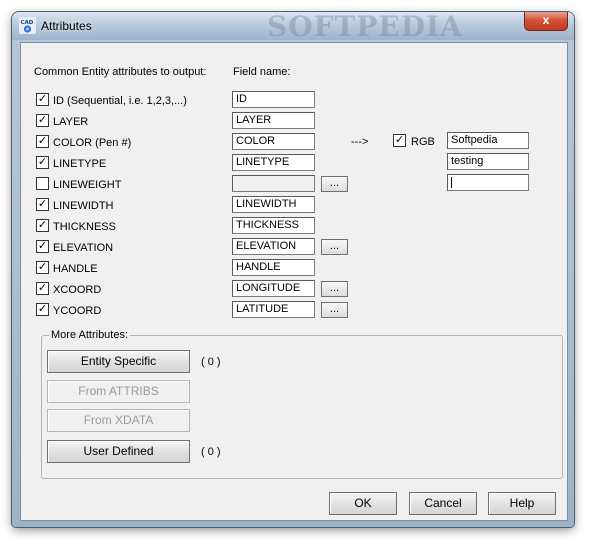 The image size is (596, 549). What do you see at coordinates (262, 72) in the screenshot?
I see `field-name-header: Field name:` at bounding box center [262, 72].